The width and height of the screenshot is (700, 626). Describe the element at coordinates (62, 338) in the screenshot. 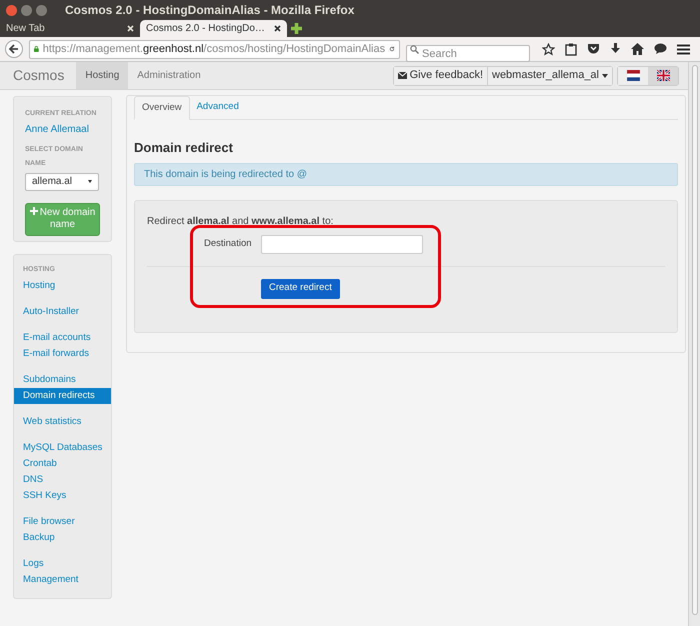

I see `menu-item: E-mail accounts` at that location.